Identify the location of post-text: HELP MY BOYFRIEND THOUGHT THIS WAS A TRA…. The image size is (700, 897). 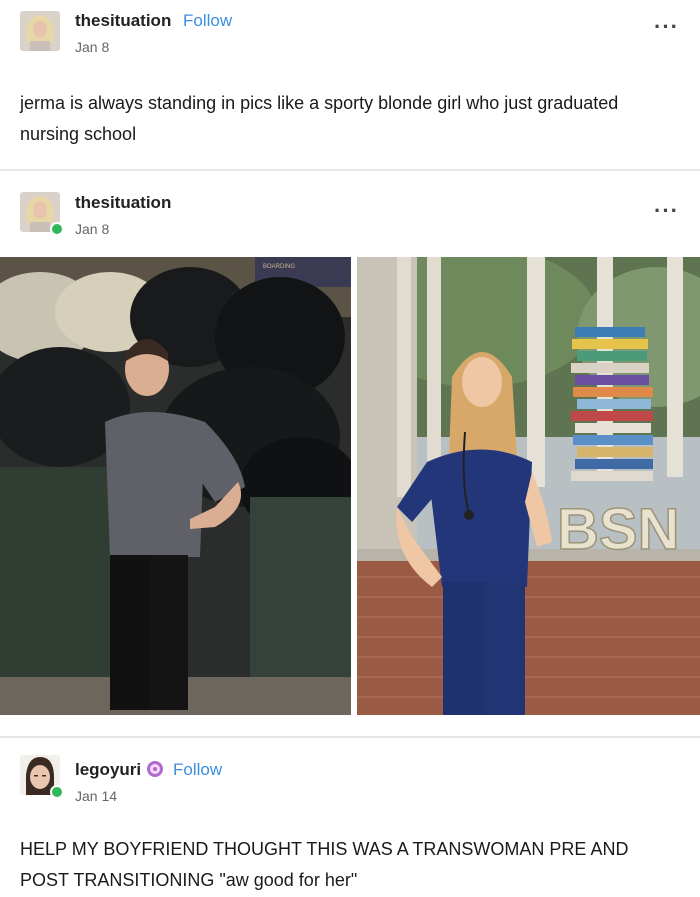
(324, 864).